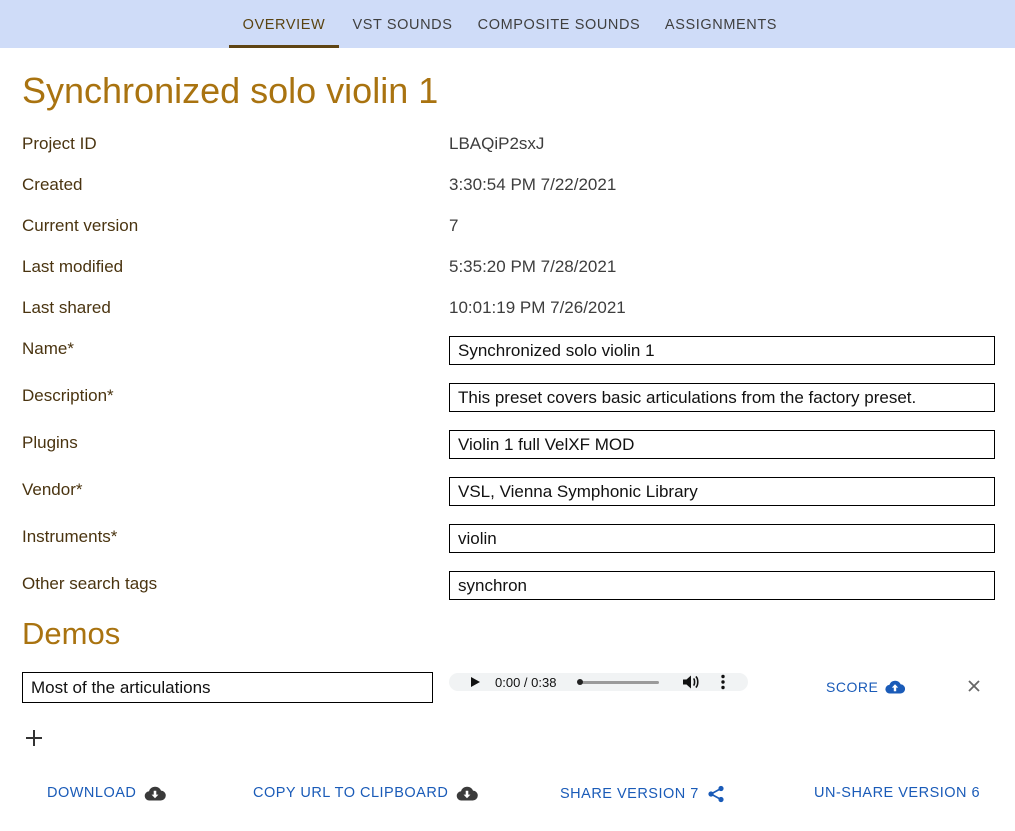 Image resolution: width=1015 pixels, height=831 pixels. Describe the element at coordinates (68, 395) in the screenshot. I see `description-label: Description*` at that location.